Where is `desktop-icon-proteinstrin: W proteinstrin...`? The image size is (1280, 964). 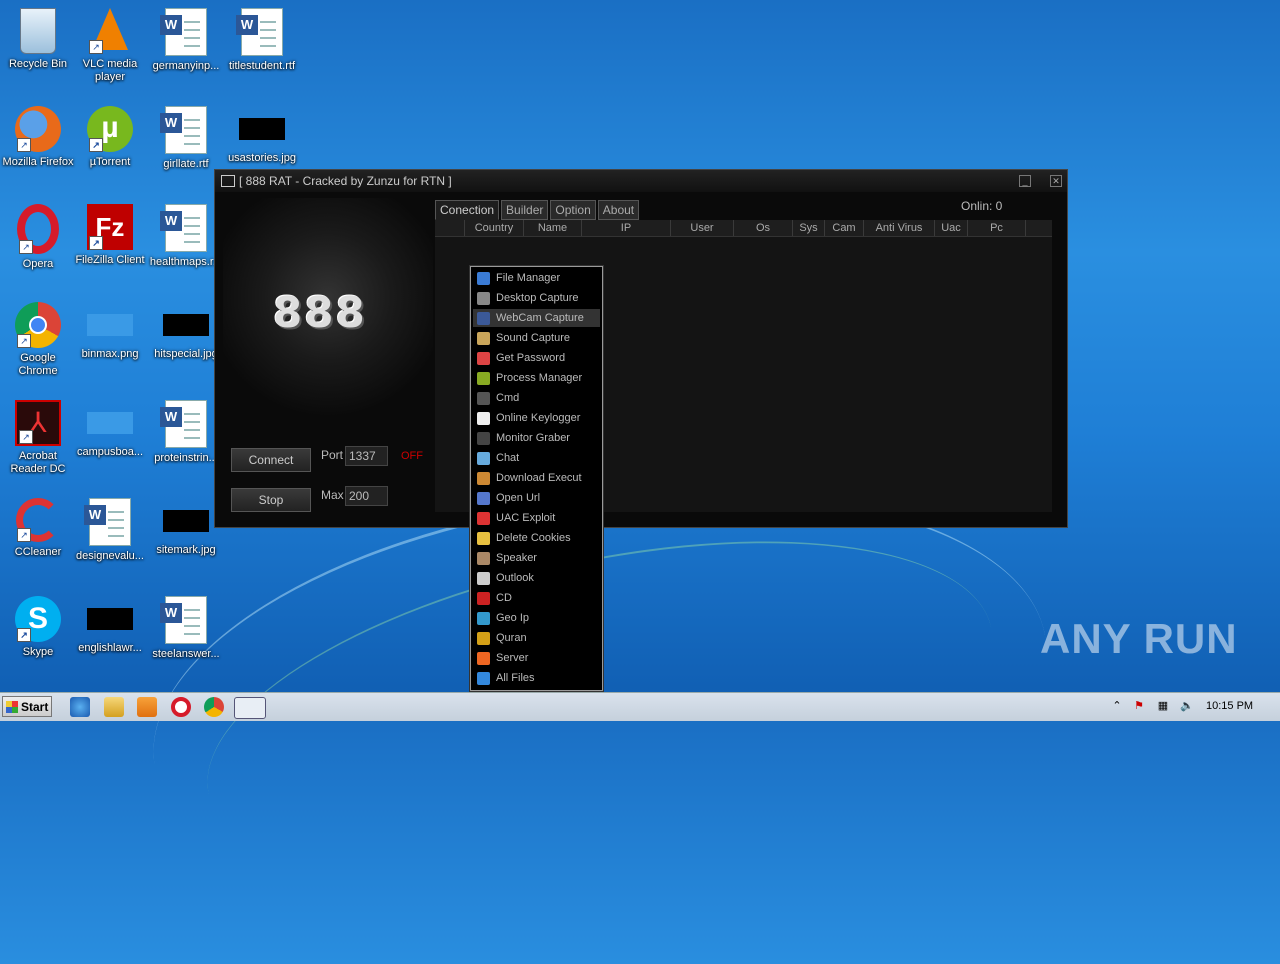
desktop-icon-proteinstrin: W proteinstrin... is located at coordinates (186, 432).